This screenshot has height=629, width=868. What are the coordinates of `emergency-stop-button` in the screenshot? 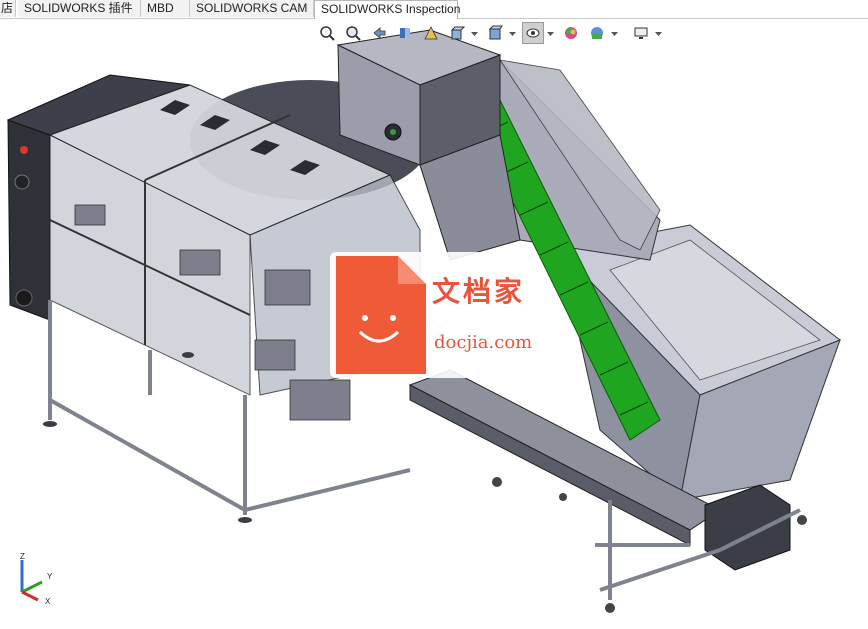 It's located at (24, 150).